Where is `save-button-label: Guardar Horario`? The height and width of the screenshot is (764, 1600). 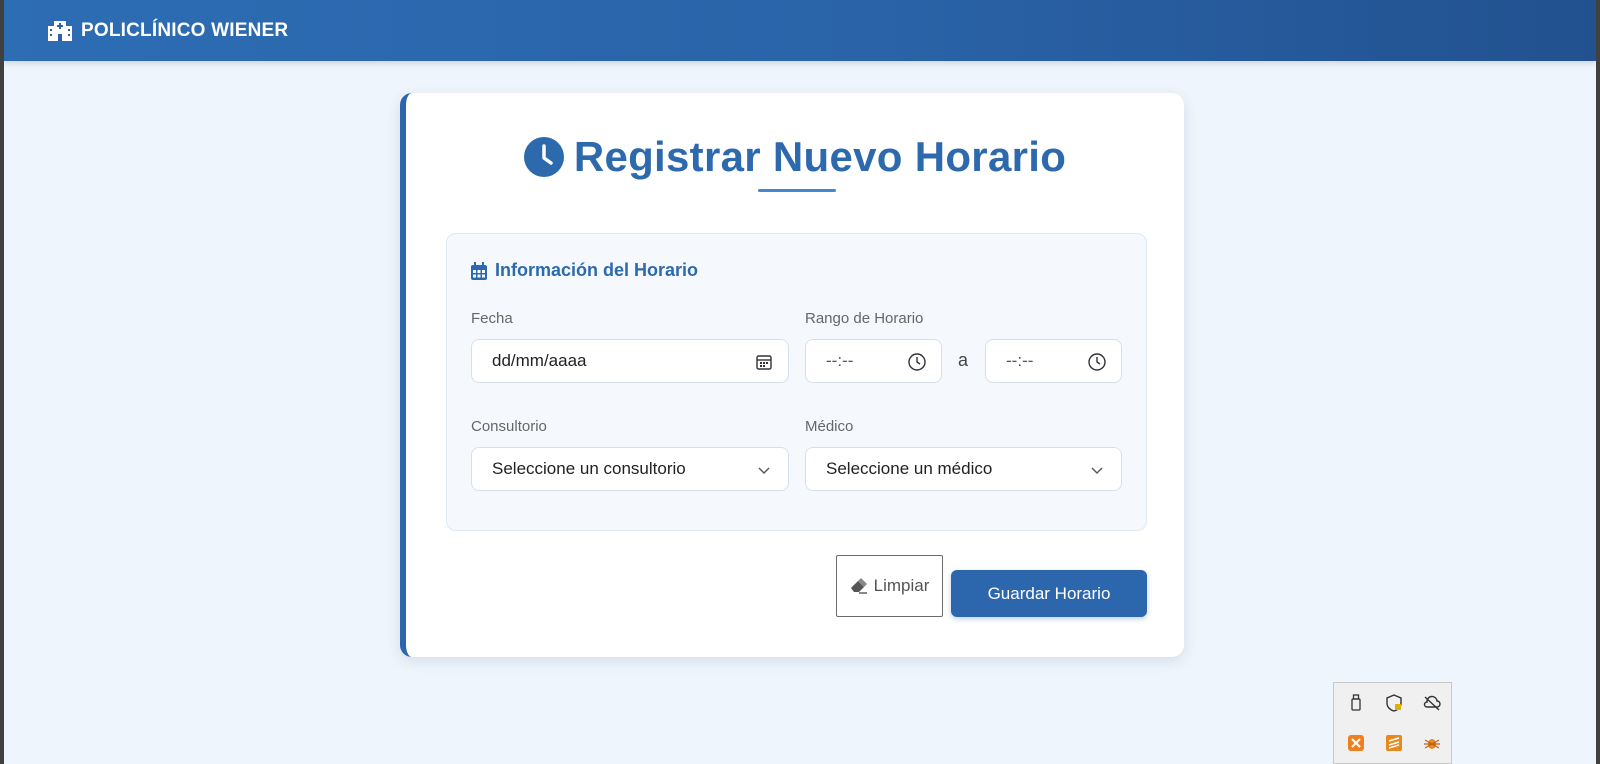 save-button-label: Guardar Horario is located at coordinates (1049, 593).